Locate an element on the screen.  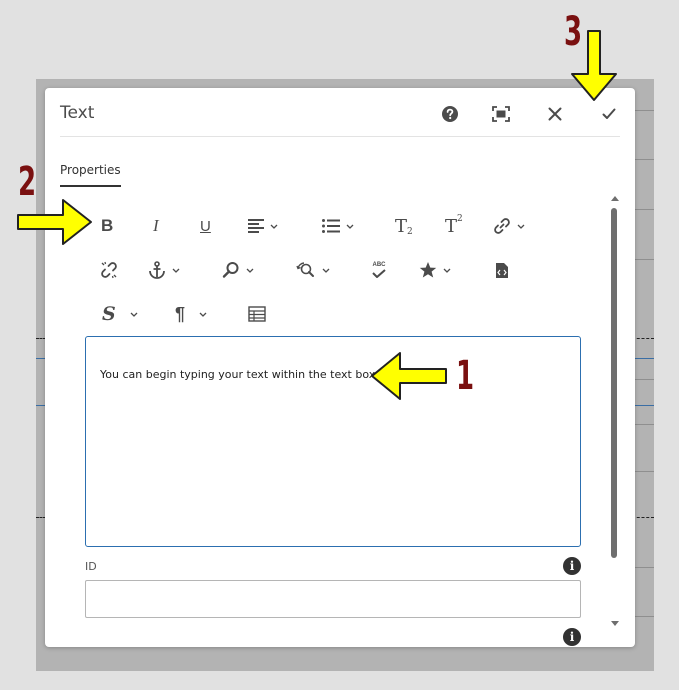
checkmark-icon is located at coordinates (609, 113).